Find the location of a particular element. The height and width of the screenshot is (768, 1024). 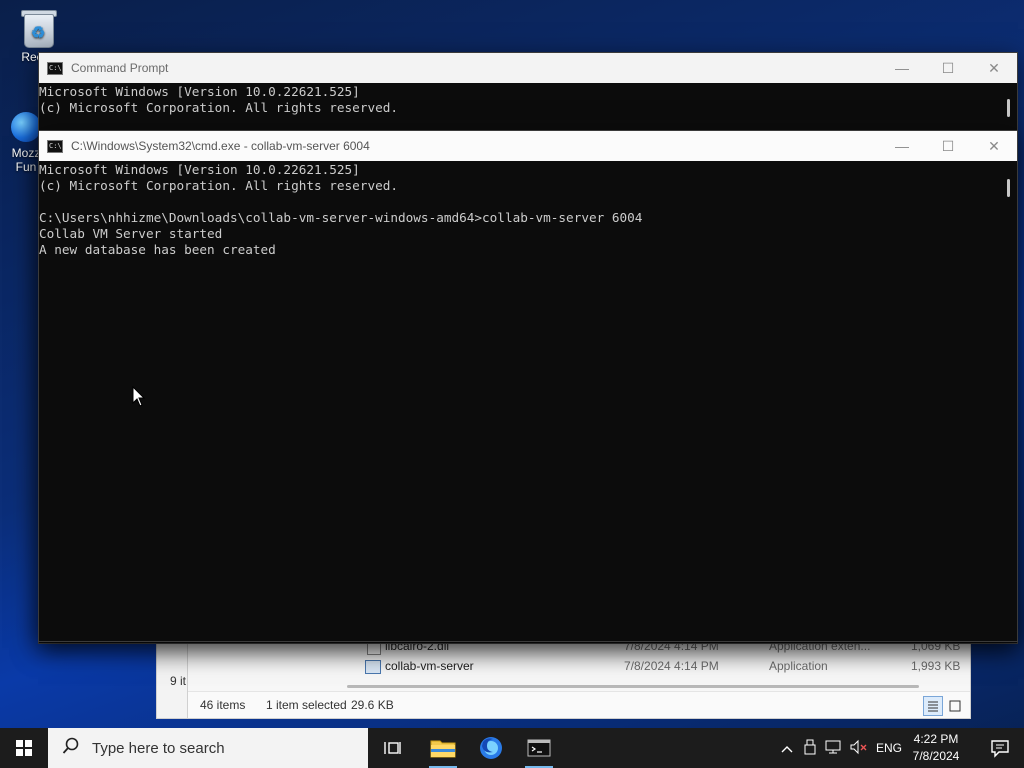

taskbar-search-box: Type here to search is located at coordinates (208, 748).